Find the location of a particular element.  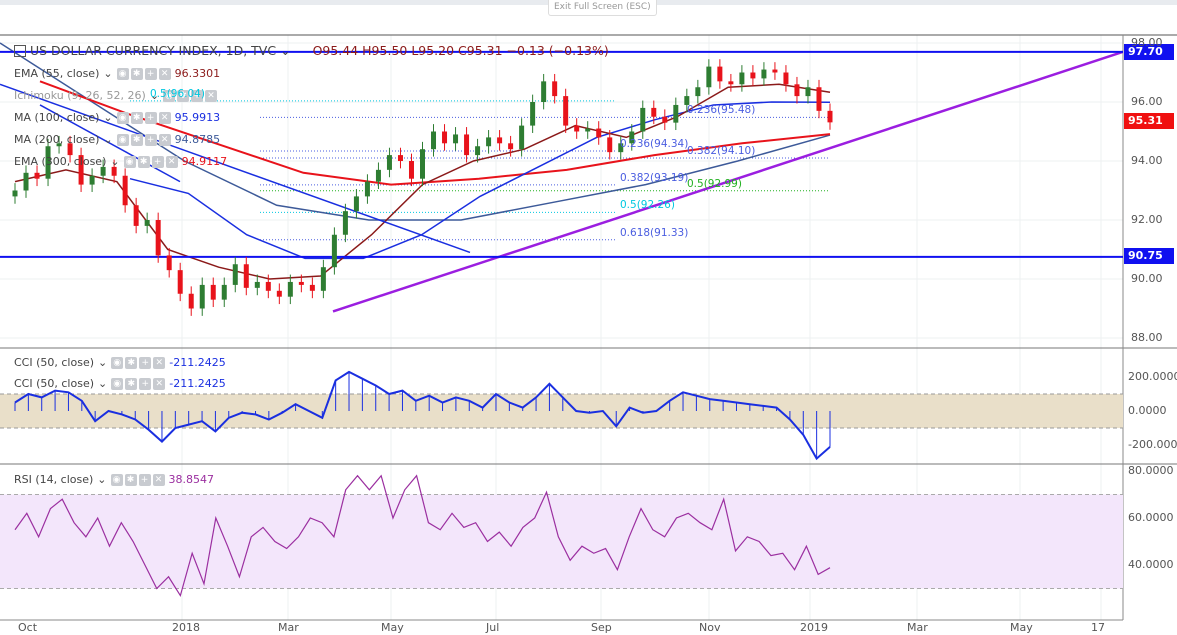

price-tick-label: 98.00 is located at coordinates (1147, 42).